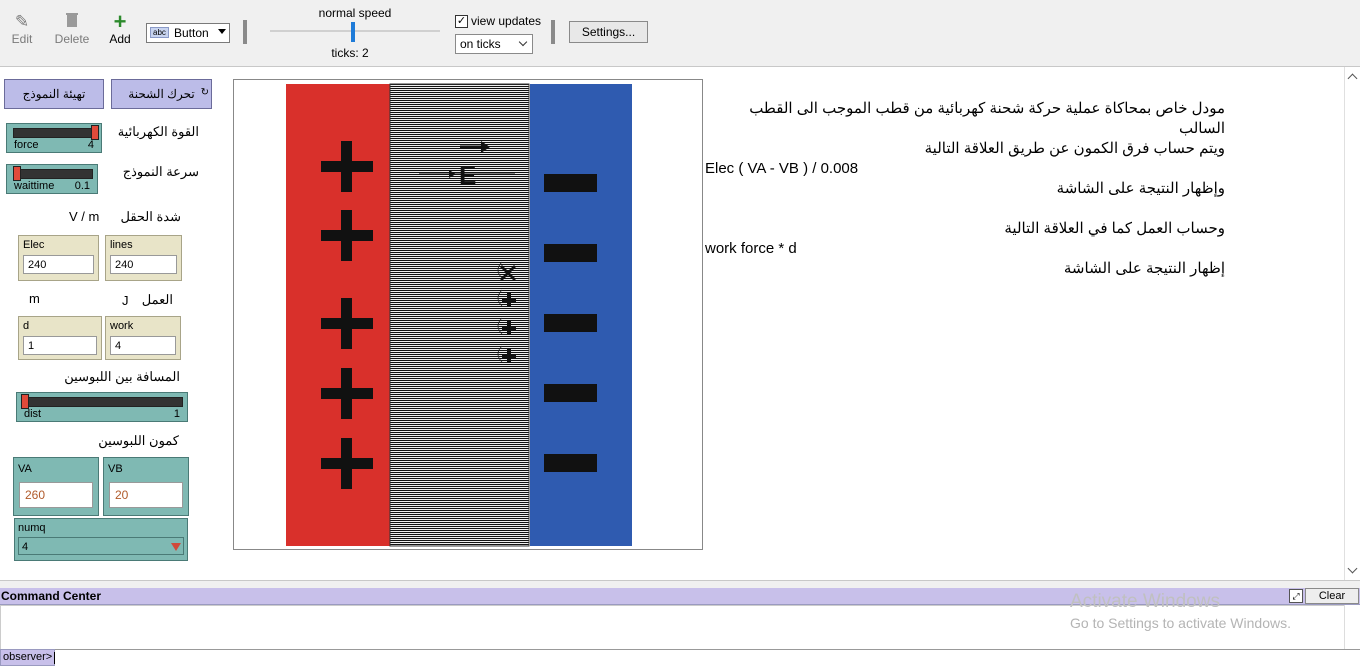  I want to click on widget-type-select: abc Button, so click(188, 33).